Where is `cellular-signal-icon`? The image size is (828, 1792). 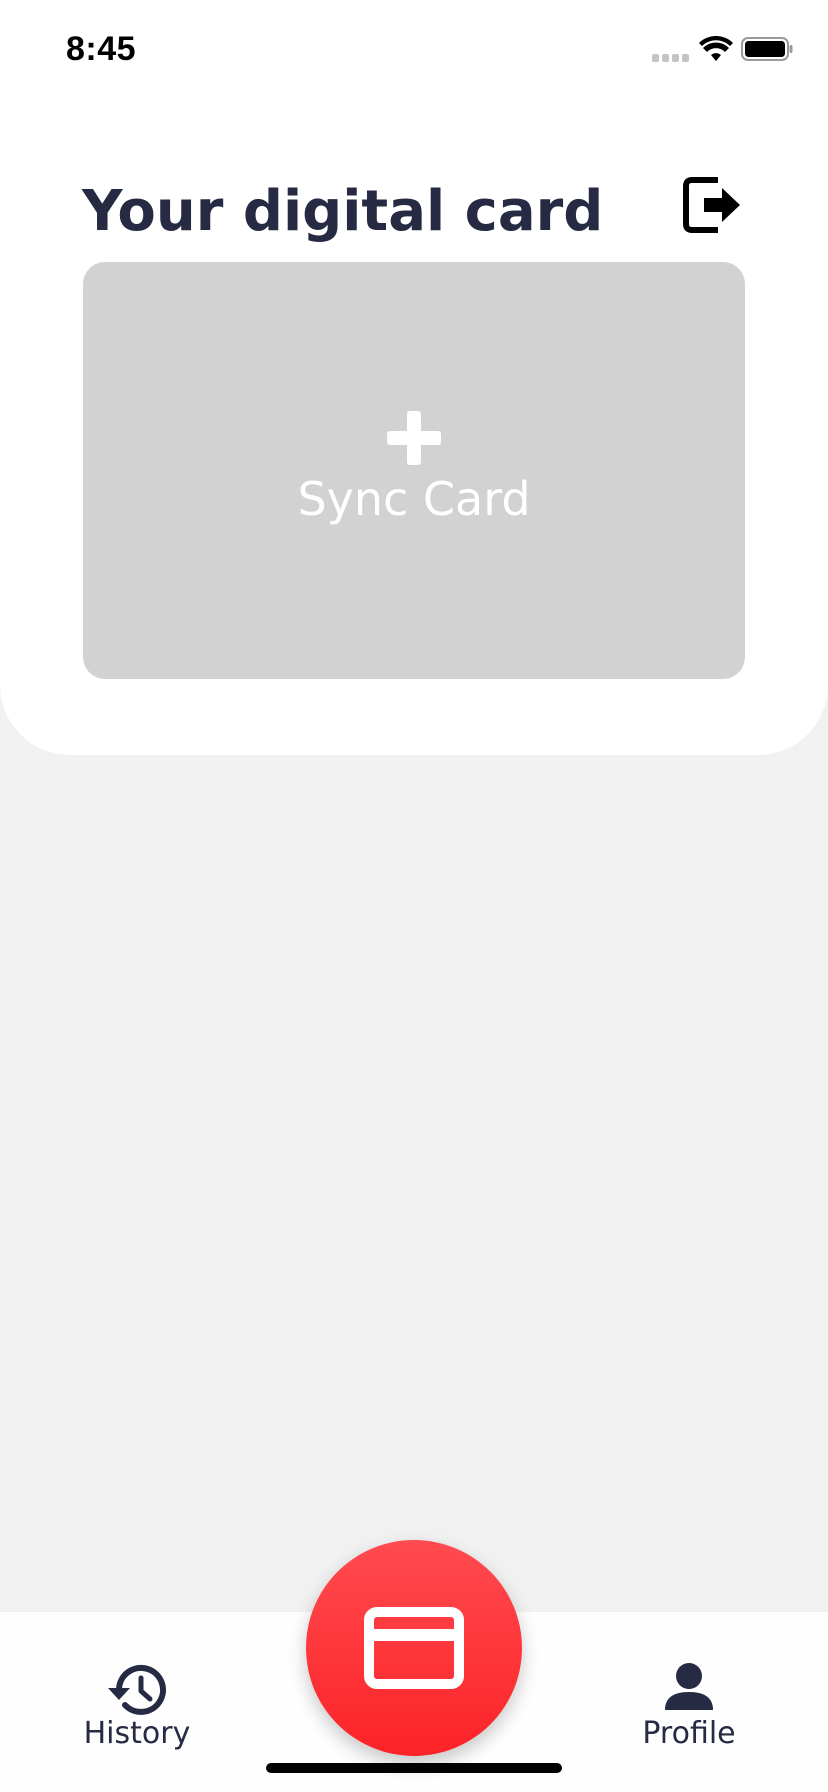
cellular-signal-icon is located at coordinates (671, 58).